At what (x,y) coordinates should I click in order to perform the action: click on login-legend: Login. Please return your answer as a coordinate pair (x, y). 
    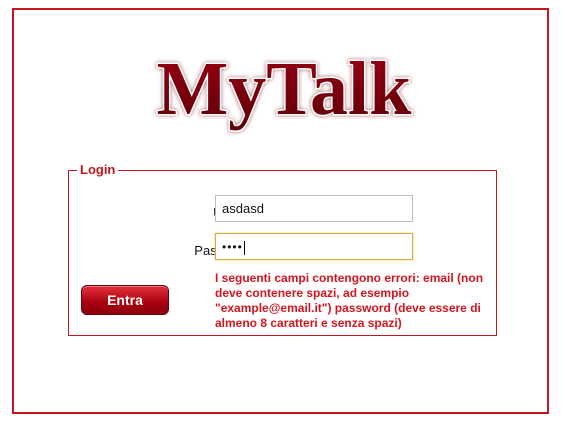
    Looking at the image, I should click on (98, 170).